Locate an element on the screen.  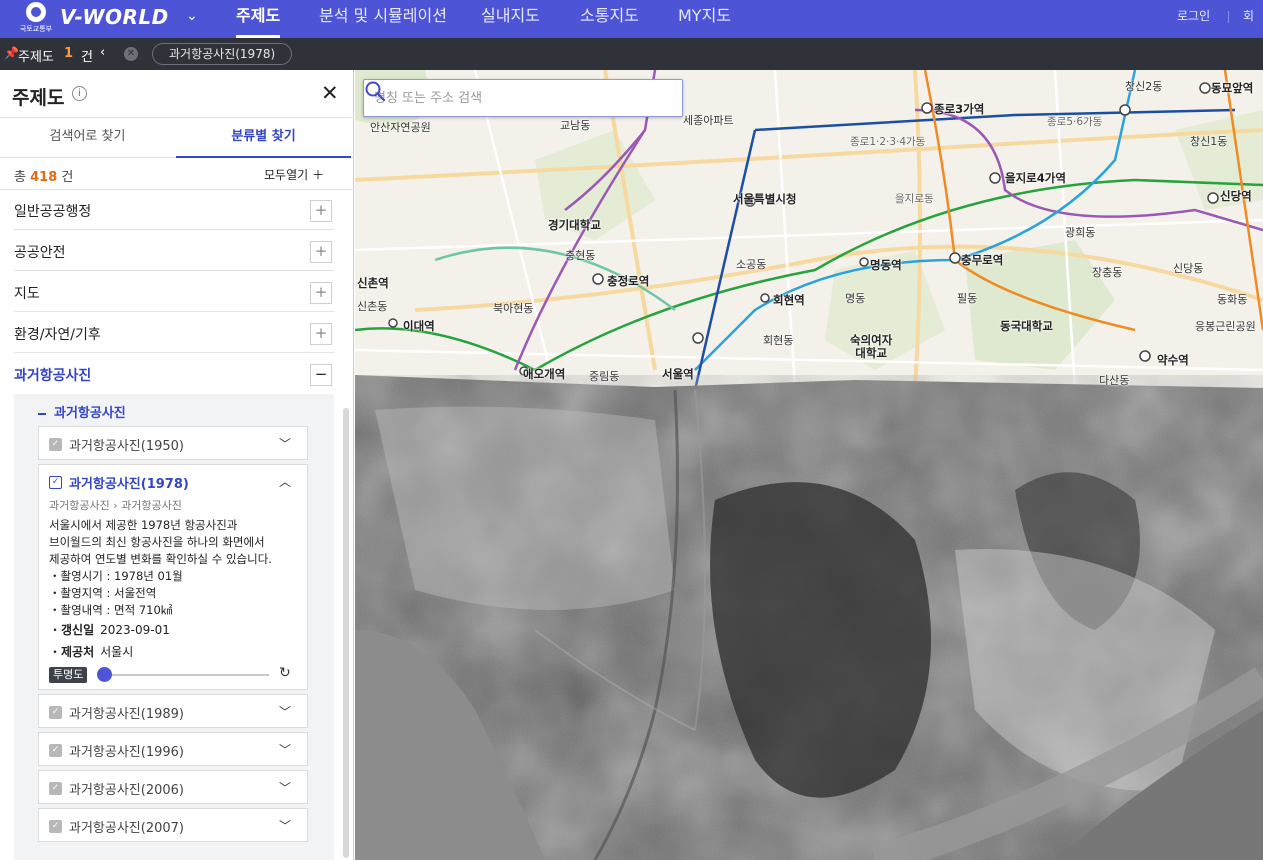
login-link: 로그인 is located at coordinates (1193, 19).